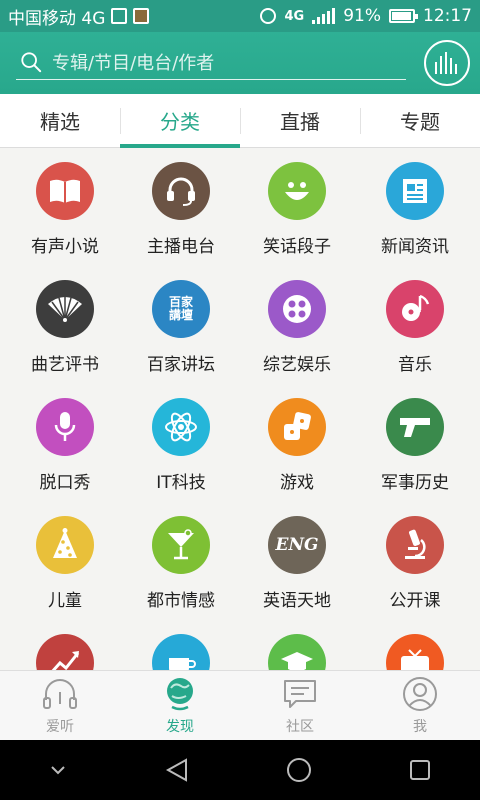 The height and width of the screenshot is (800, 480). Describe the element at coordinates (362, 16) in the screenshot. I see `battery-percent: 91%` at that location.